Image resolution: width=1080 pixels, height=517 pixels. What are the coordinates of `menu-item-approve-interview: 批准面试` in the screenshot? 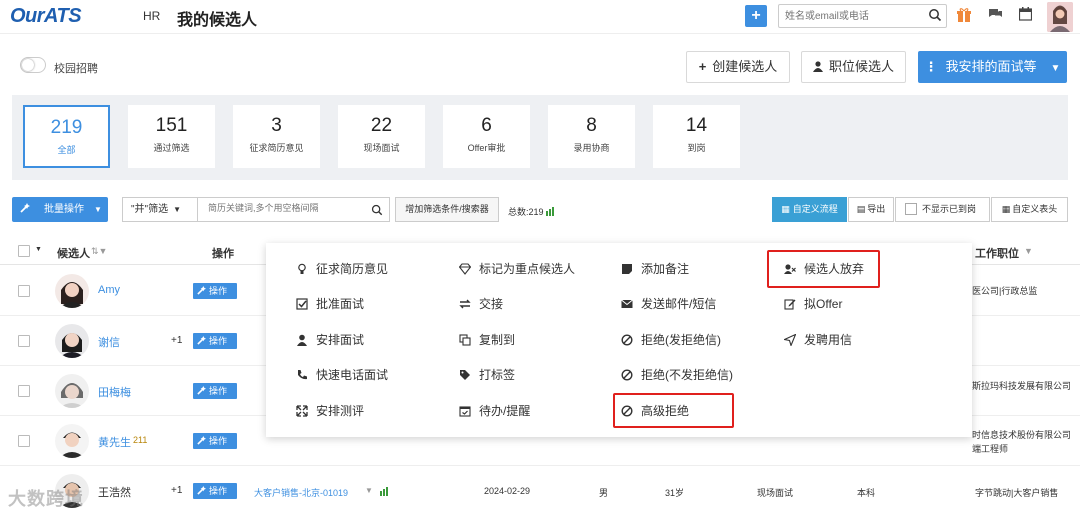 It's located at (330, 304).